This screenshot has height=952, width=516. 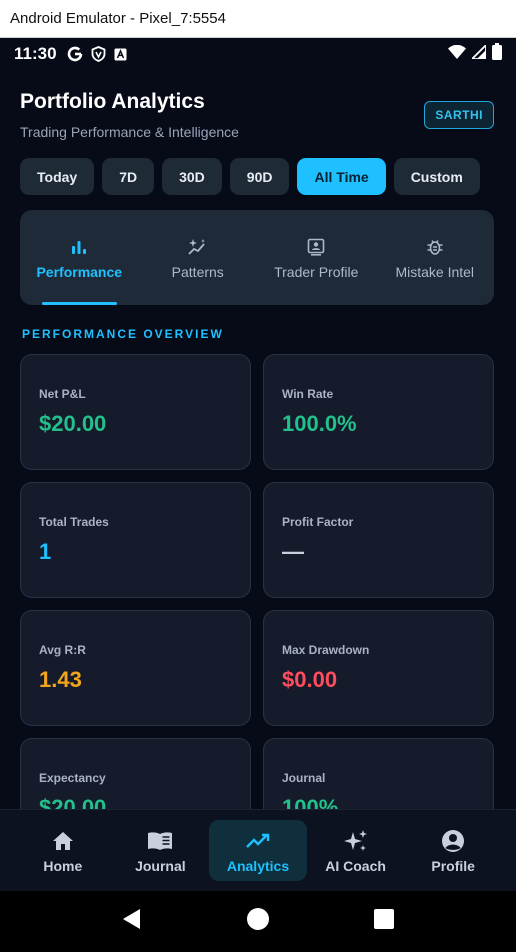 What do you see at coordinates (160, 865) in the screenshot?
I see `nav-journal-label: Journal` at bounding box center [160, 865].